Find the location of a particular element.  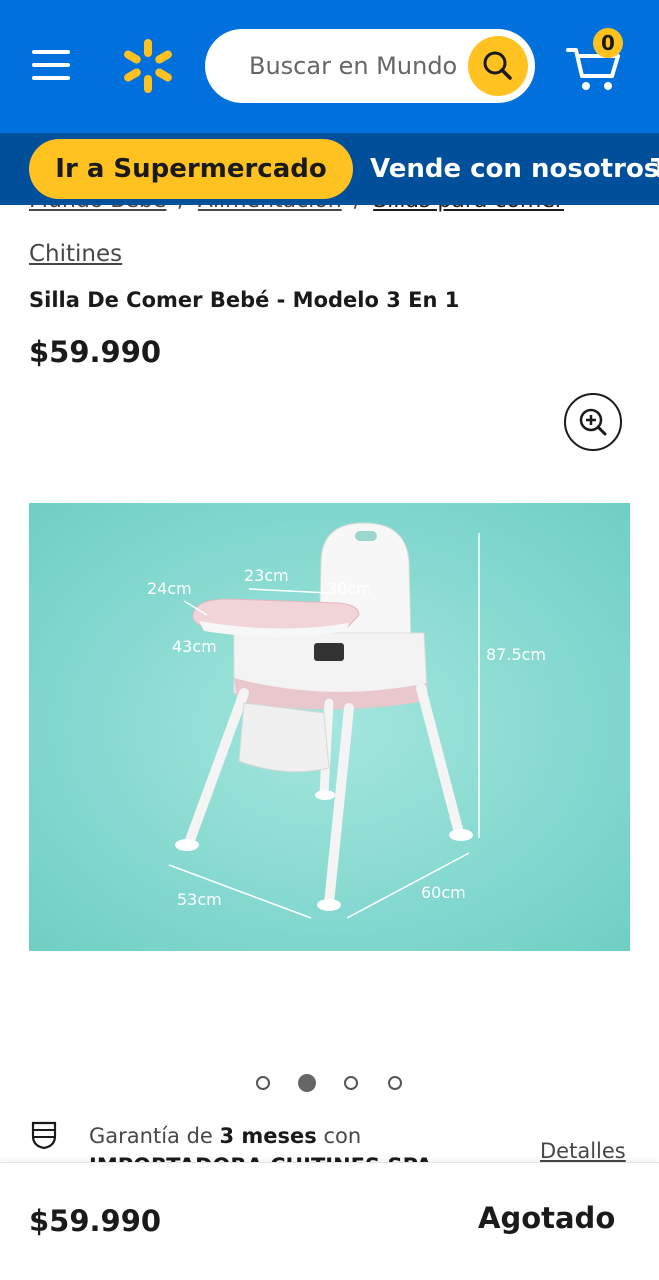

product-title: Silla De Comer Bebé - Modelo 3 En 1 is located at coordinates (244, 300).